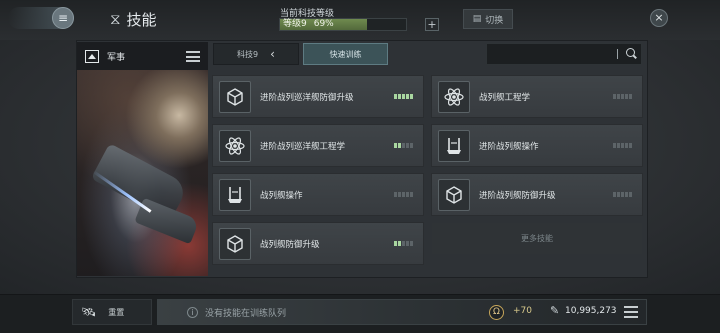  I want to click on tech-level-text: 等级9, so click(295, 24).